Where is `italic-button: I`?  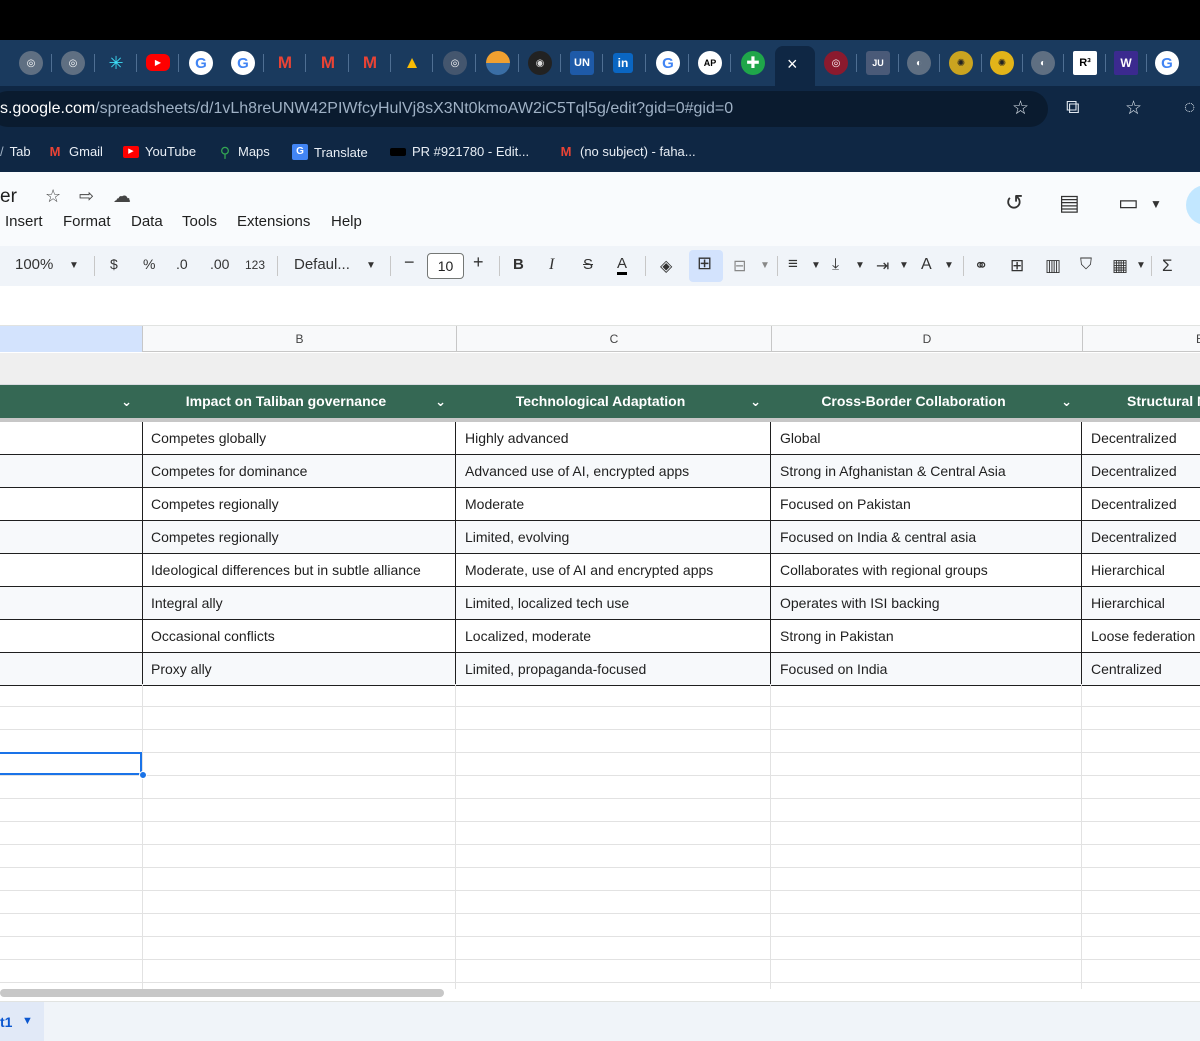 italic-button: I is located at coordinates (551, 265).